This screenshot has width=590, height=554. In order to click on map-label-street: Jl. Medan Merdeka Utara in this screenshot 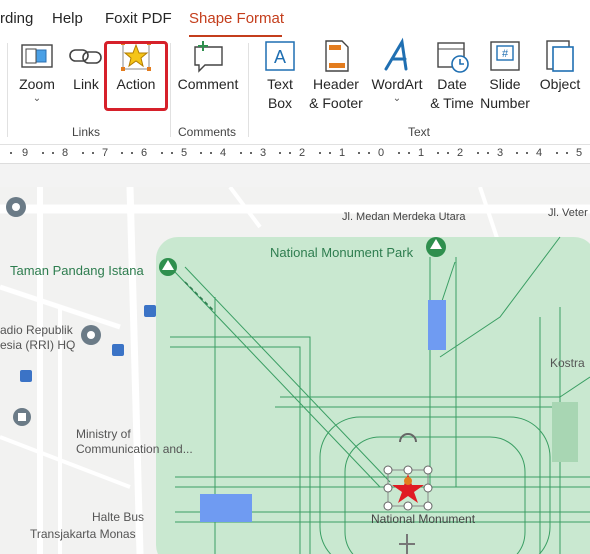, I will do `click(404, 217)`.